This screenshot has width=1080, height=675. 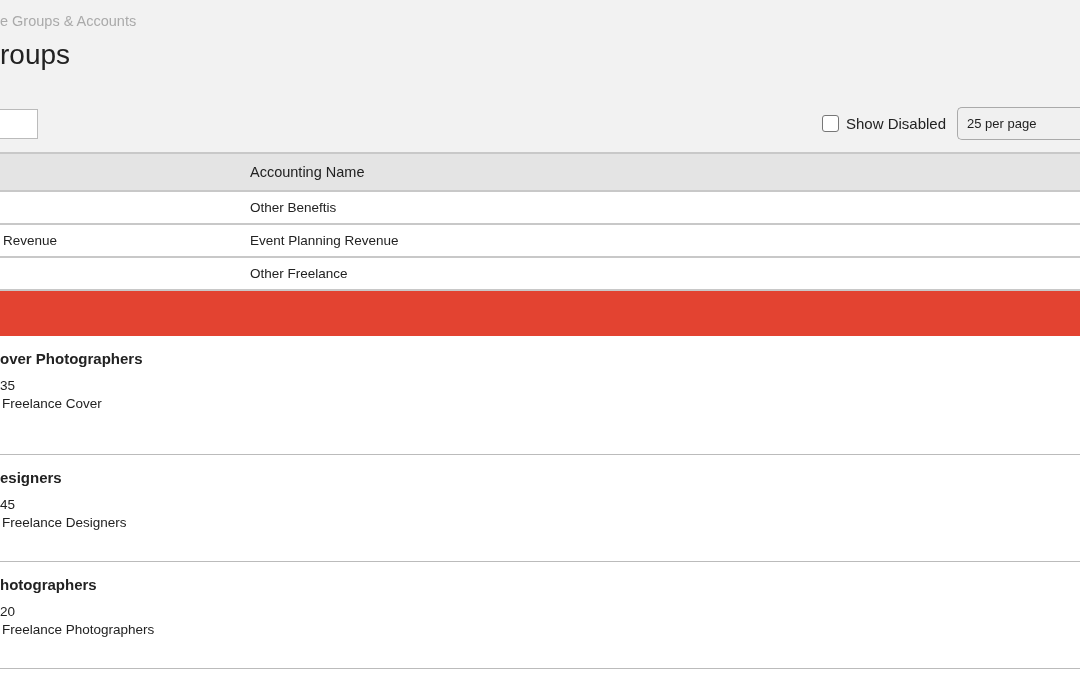 I want to click on account-name: Freelance Photographers, so click(x=78, y=629).